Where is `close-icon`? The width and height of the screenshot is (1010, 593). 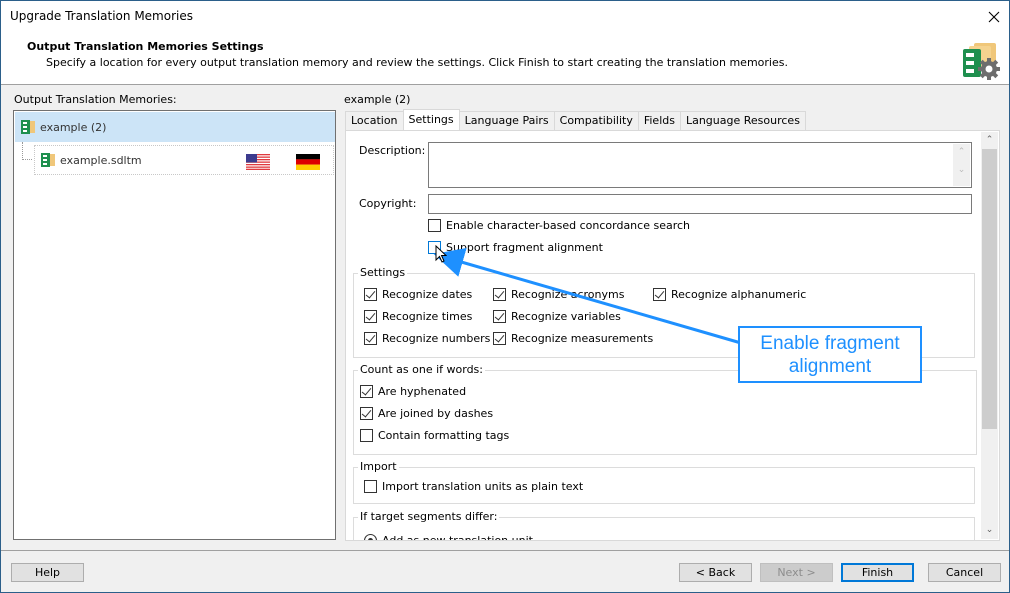
close-icon is located at coordinates (994, 16).